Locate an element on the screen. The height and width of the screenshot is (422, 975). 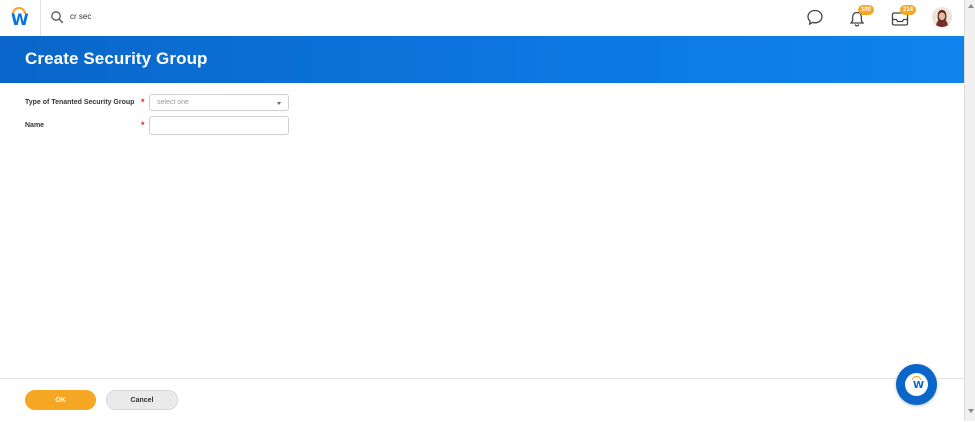
chat-icon is located at coordinates (815, 17).